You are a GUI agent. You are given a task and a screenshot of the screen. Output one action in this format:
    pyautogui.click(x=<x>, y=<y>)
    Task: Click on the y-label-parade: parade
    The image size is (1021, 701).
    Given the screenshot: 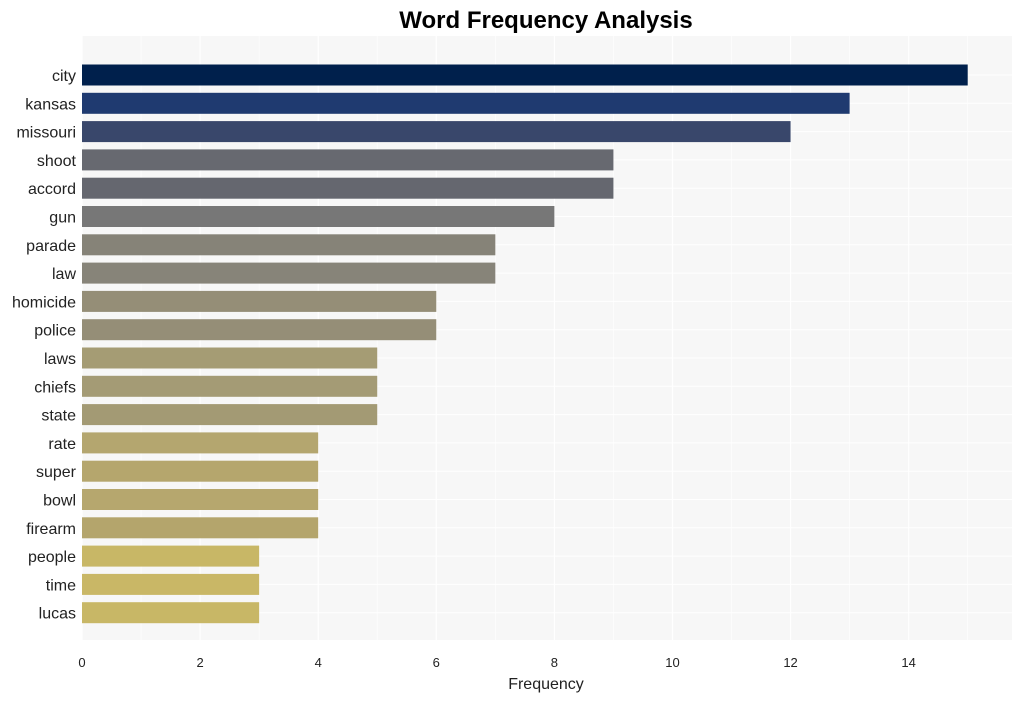 What is the action you would take?
    pyautogui.click(x=51, y=246)
    